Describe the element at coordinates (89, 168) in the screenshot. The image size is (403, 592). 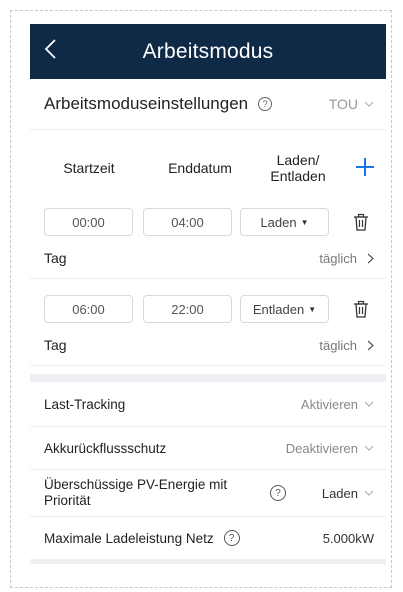
I see `column-start-time: Startzeit` at that location.